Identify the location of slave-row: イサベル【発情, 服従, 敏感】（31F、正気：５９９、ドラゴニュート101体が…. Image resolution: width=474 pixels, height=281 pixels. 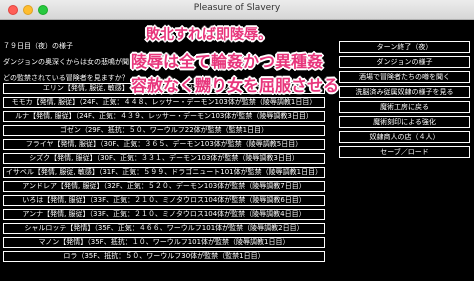
(164, 172).